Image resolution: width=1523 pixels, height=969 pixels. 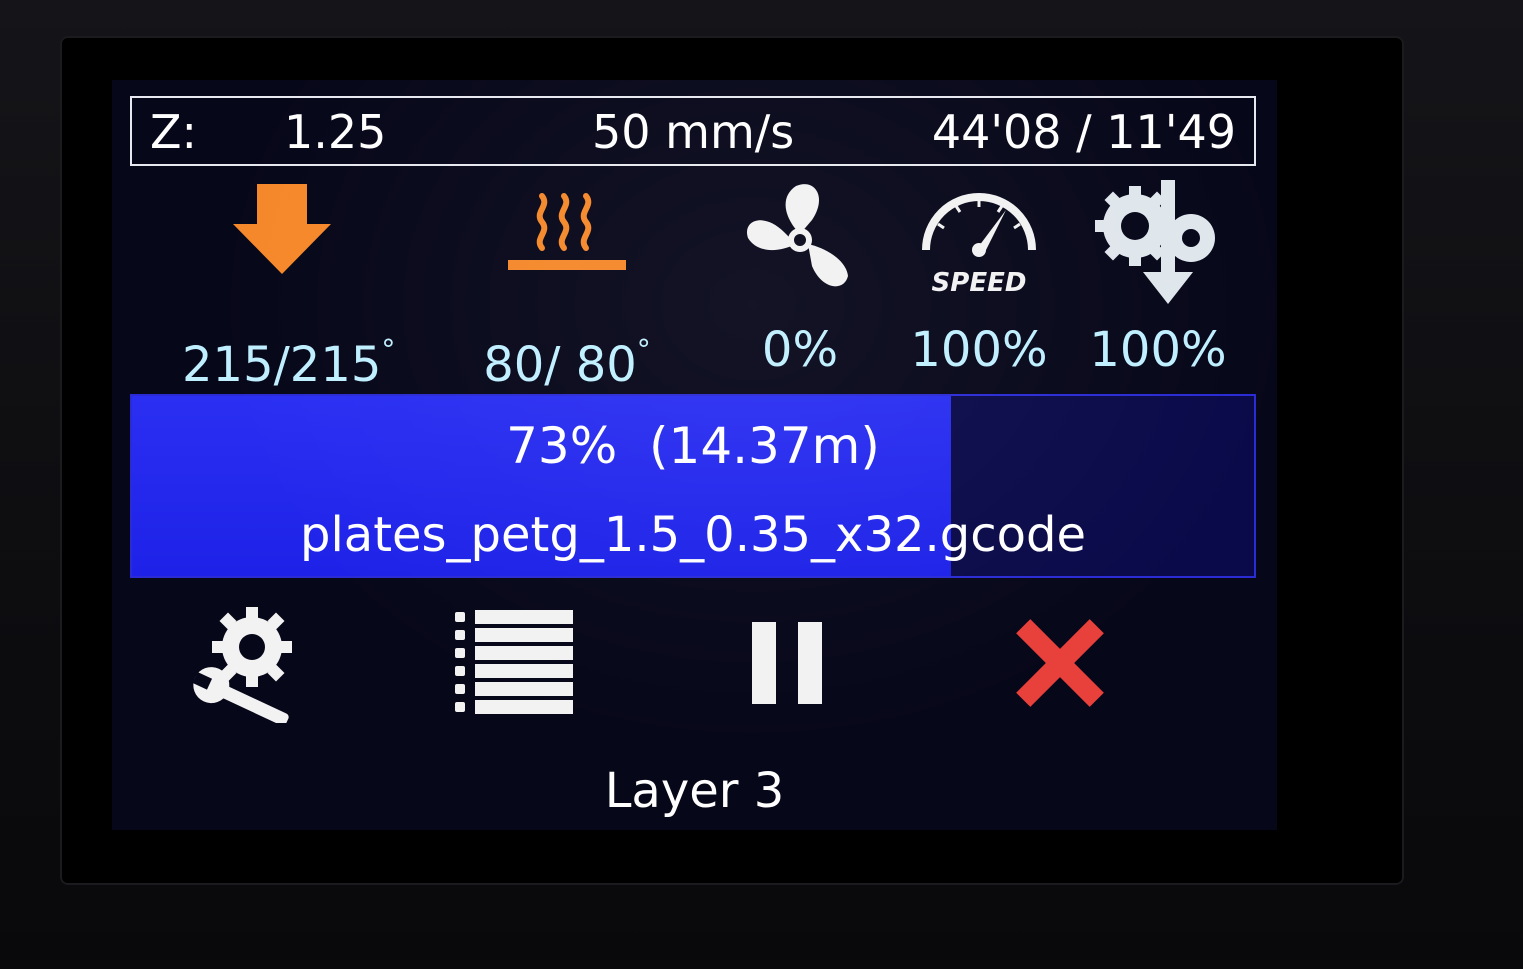 I want to click on nozzle-temp-stat: 215/215°, so click(x=288, y=286).